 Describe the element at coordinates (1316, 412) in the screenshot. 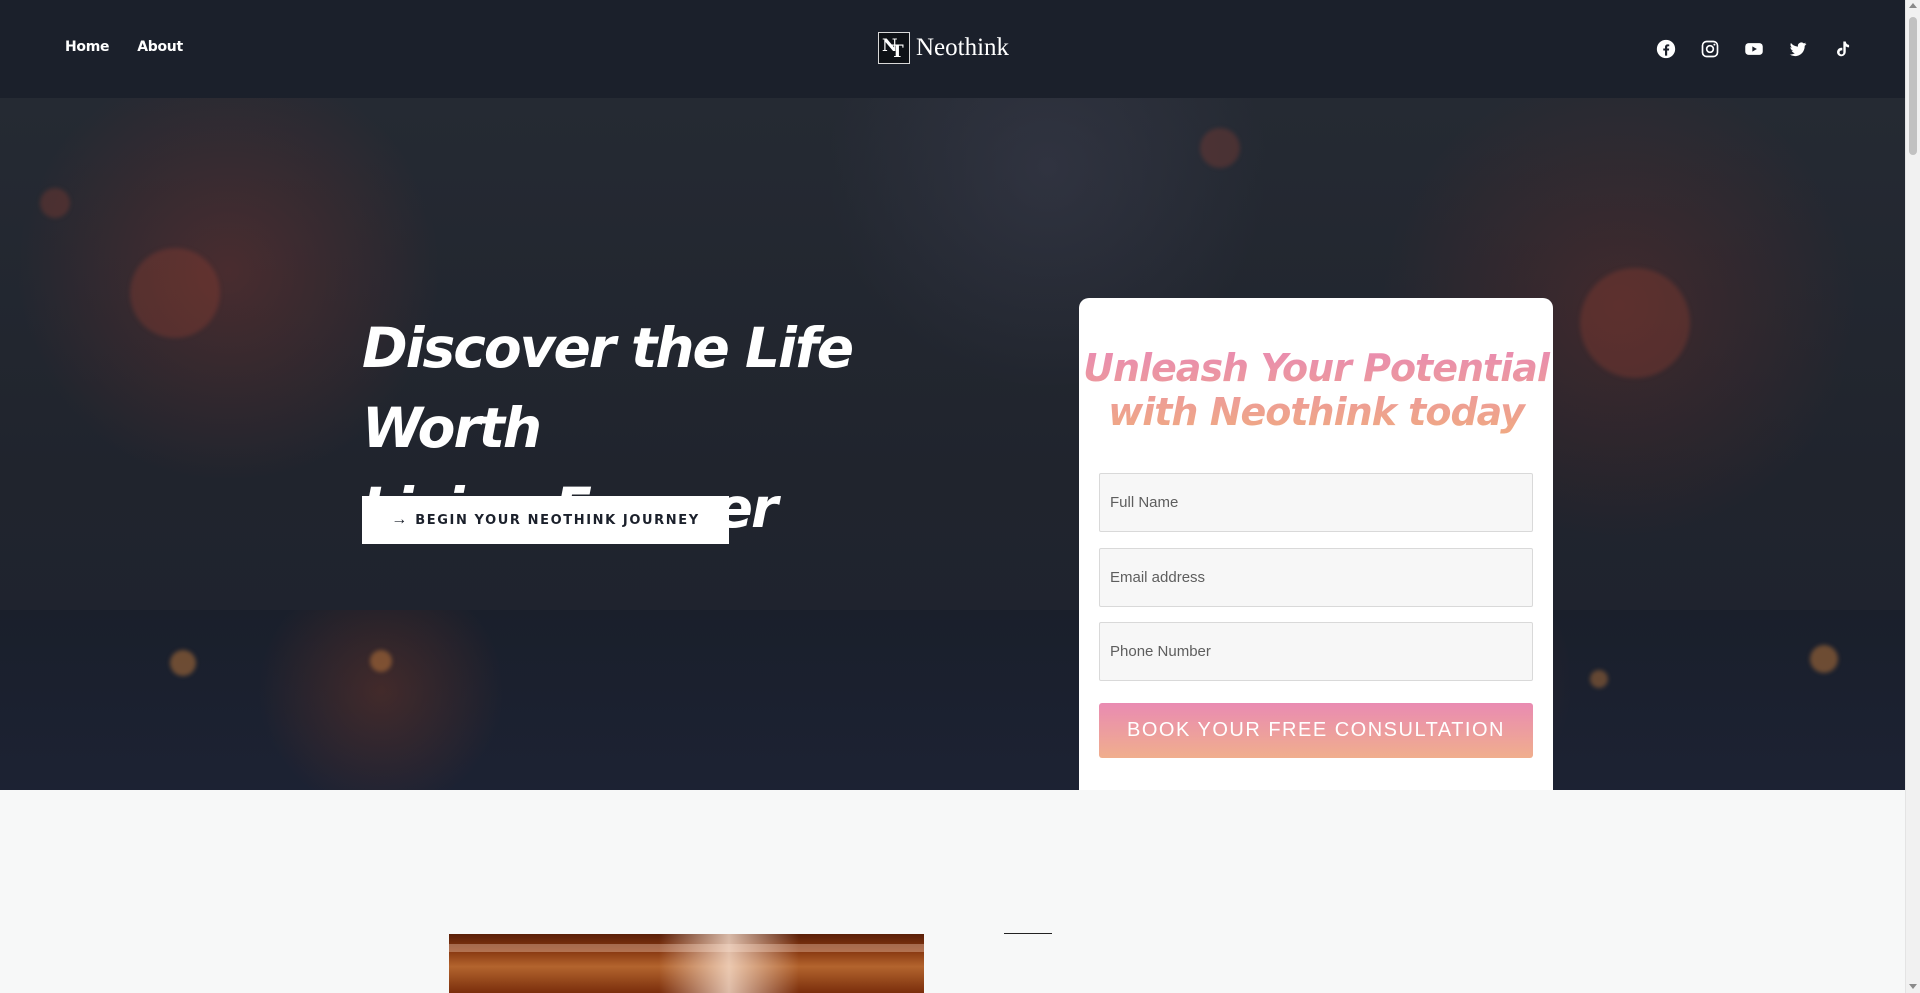

I see `form-title-line-2: with Neothink today` at that location.